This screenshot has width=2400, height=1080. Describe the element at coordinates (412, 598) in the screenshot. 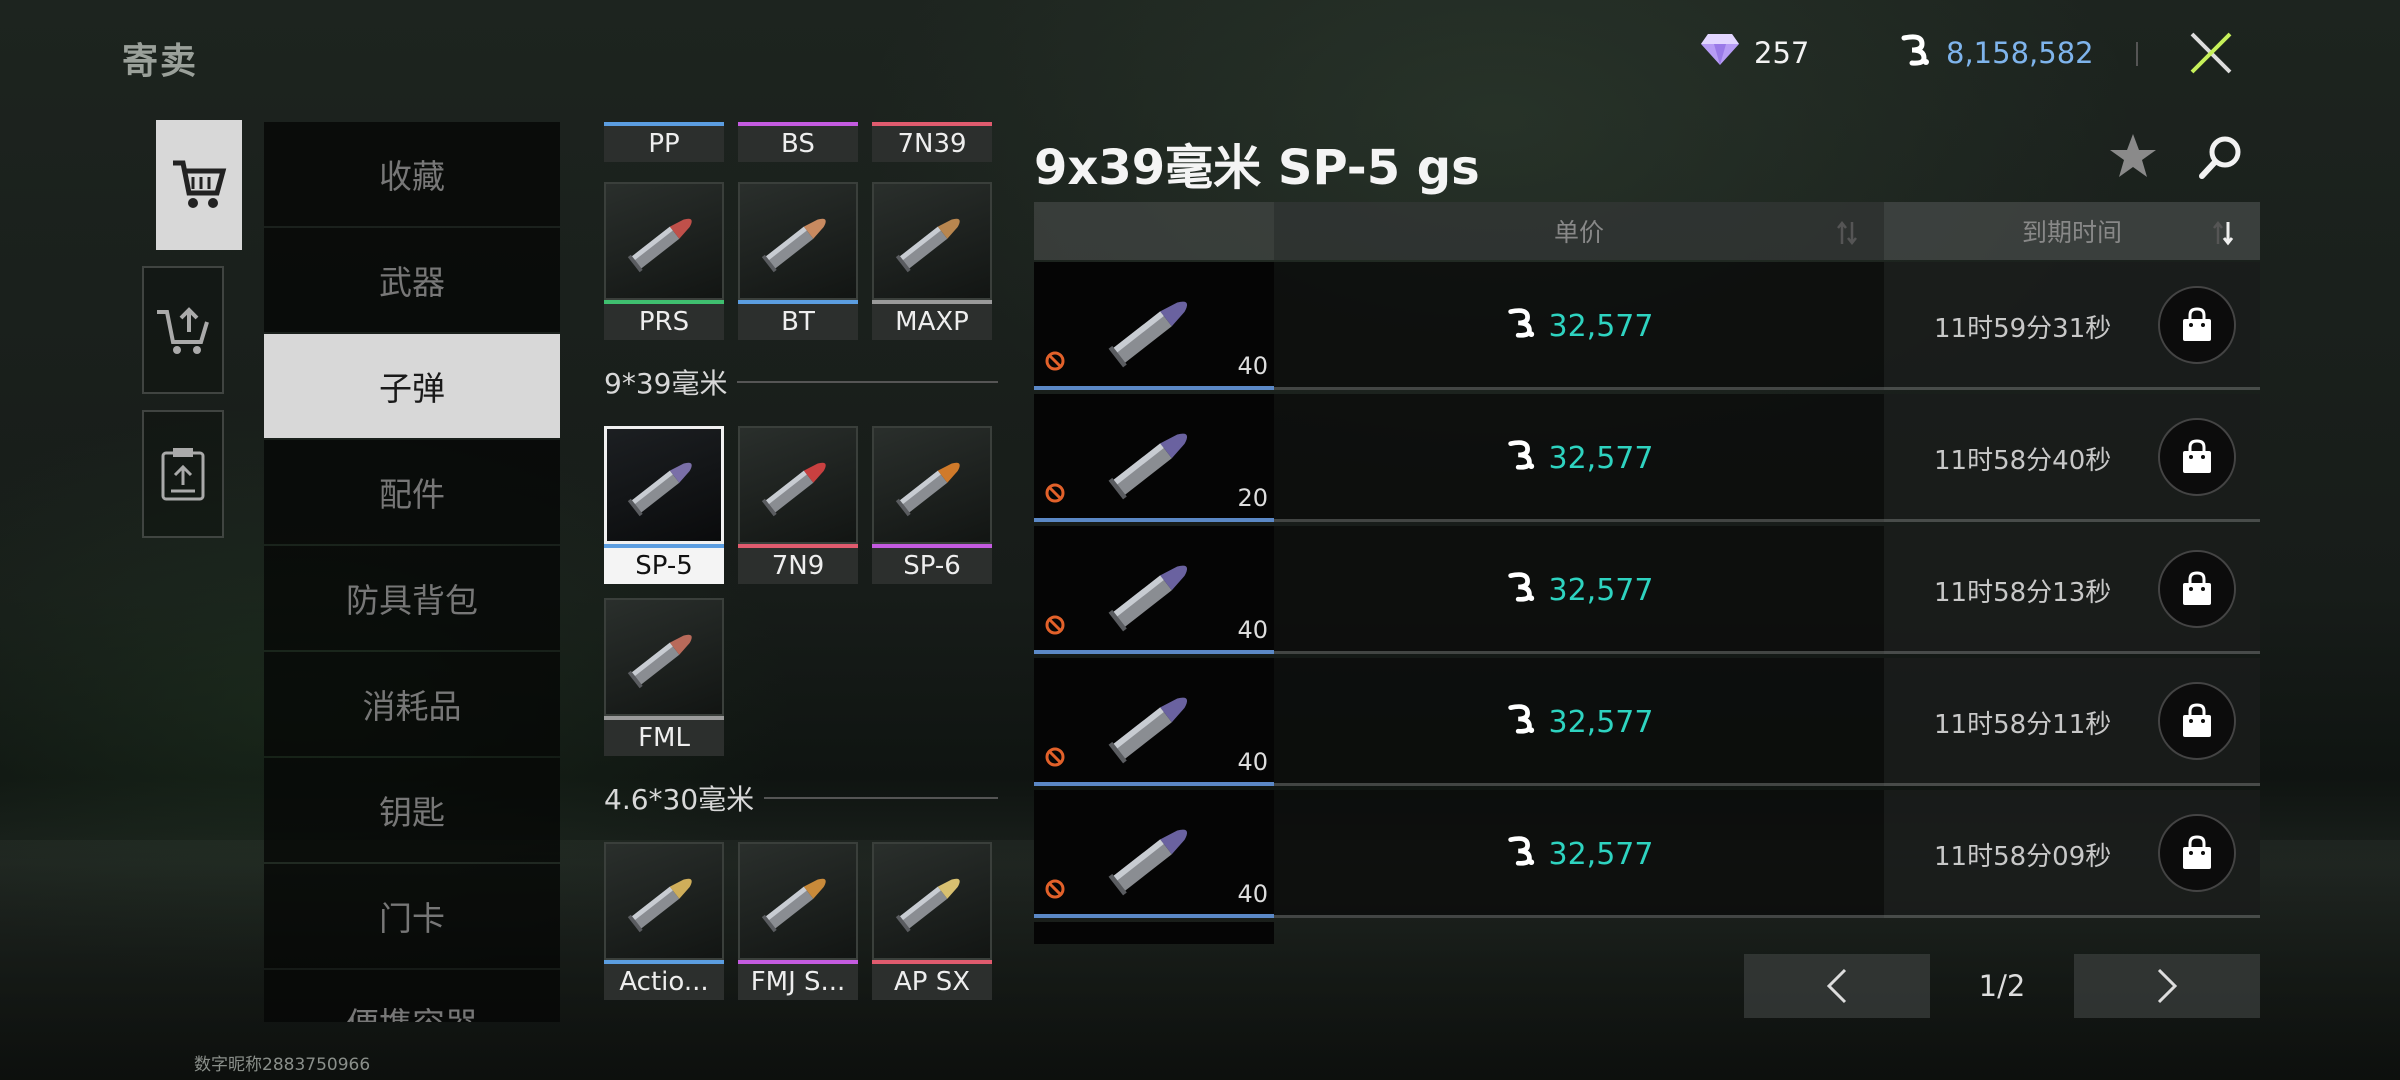

I see `category-armor-backpack: 防具背包` at that location.